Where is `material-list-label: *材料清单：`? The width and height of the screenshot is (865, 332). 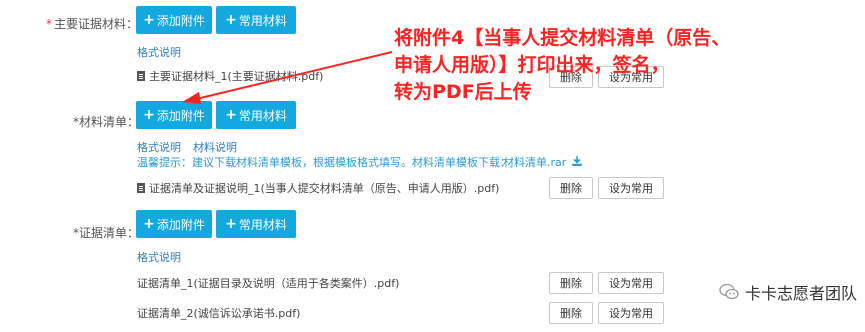 material-list-label: *材料清单： is located at coordinates (106, 122).